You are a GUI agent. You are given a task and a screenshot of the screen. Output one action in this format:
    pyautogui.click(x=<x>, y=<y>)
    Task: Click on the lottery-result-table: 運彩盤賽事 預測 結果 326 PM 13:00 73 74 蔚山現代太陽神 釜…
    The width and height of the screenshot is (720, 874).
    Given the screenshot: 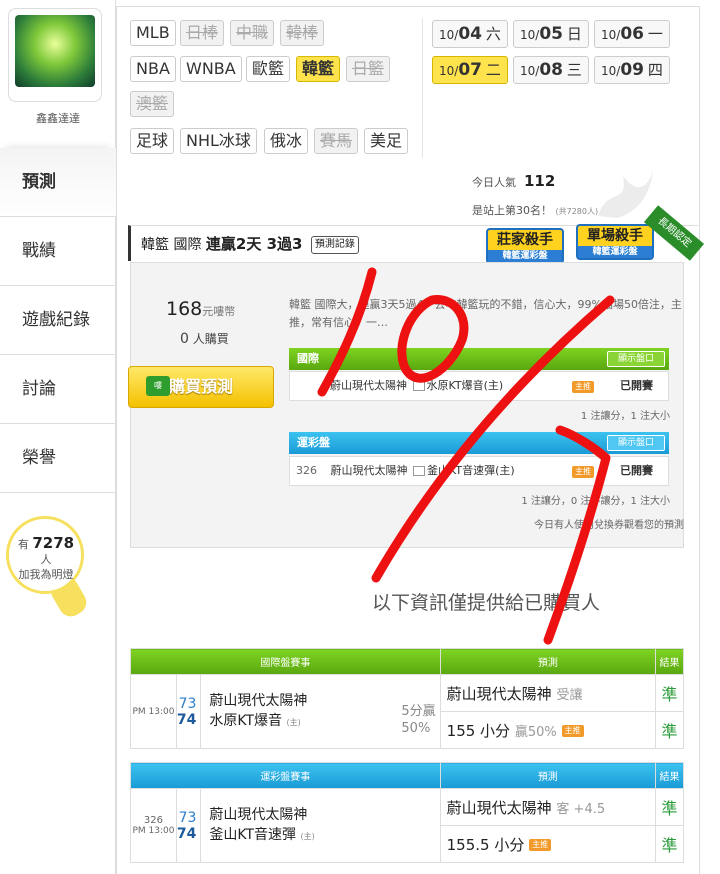 What is the action you would take?
    pyautogui.click(x=407, y=812)
    